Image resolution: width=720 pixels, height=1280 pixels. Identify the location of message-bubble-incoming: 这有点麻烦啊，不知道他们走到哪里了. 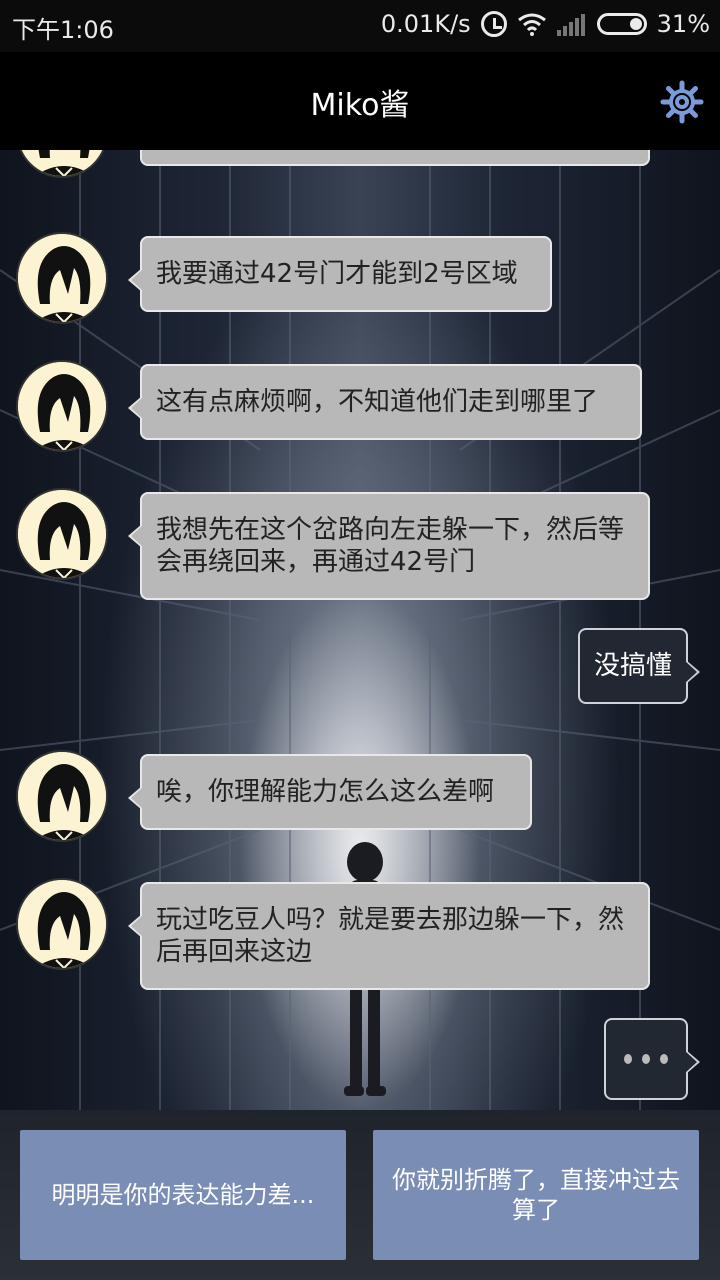
(385, 402).